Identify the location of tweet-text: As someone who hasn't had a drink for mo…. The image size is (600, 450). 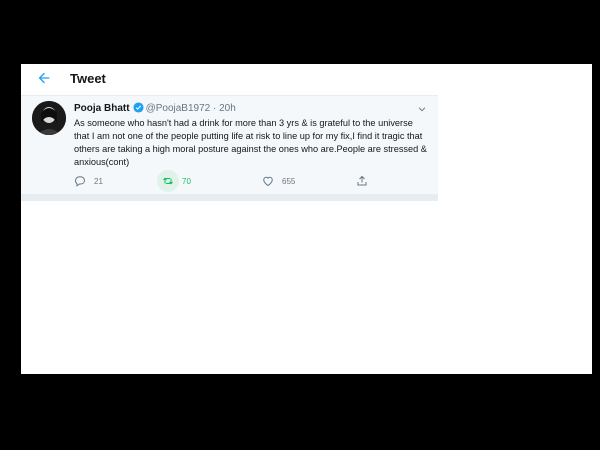
(250, 142).